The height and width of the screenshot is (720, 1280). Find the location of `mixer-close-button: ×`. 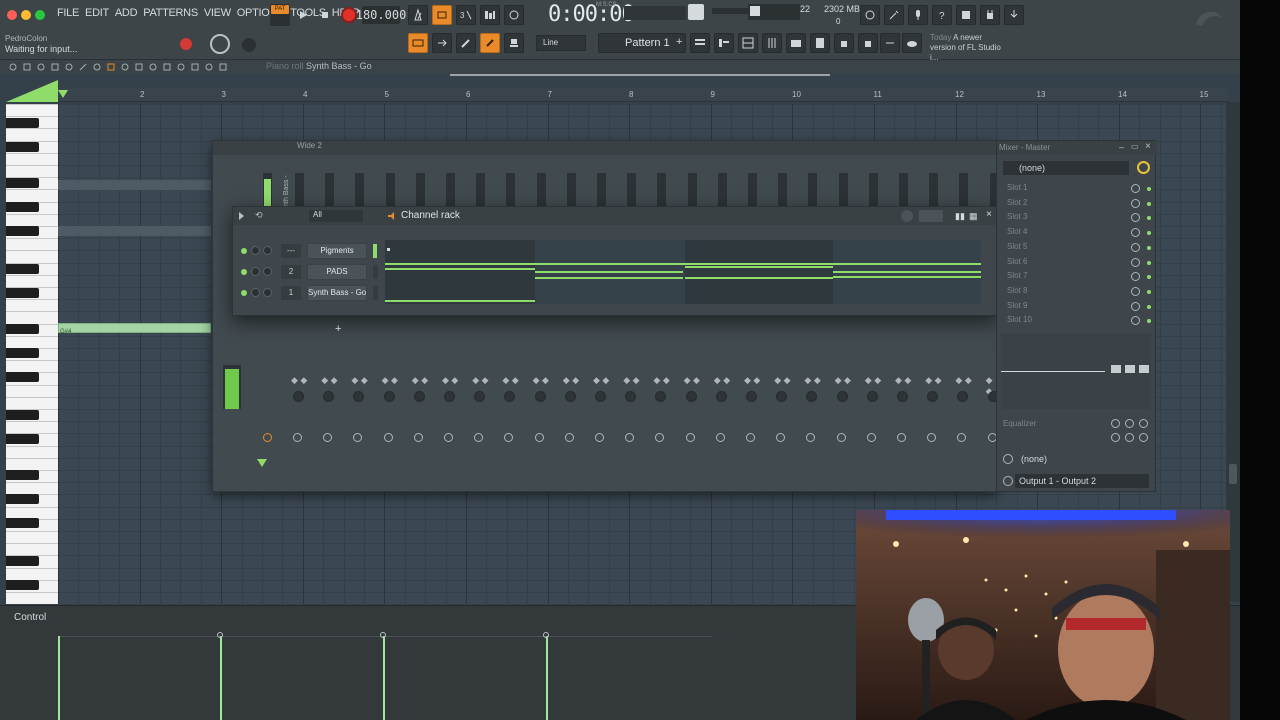

mixer-close-button: × is located at coordinates (1148, 146).